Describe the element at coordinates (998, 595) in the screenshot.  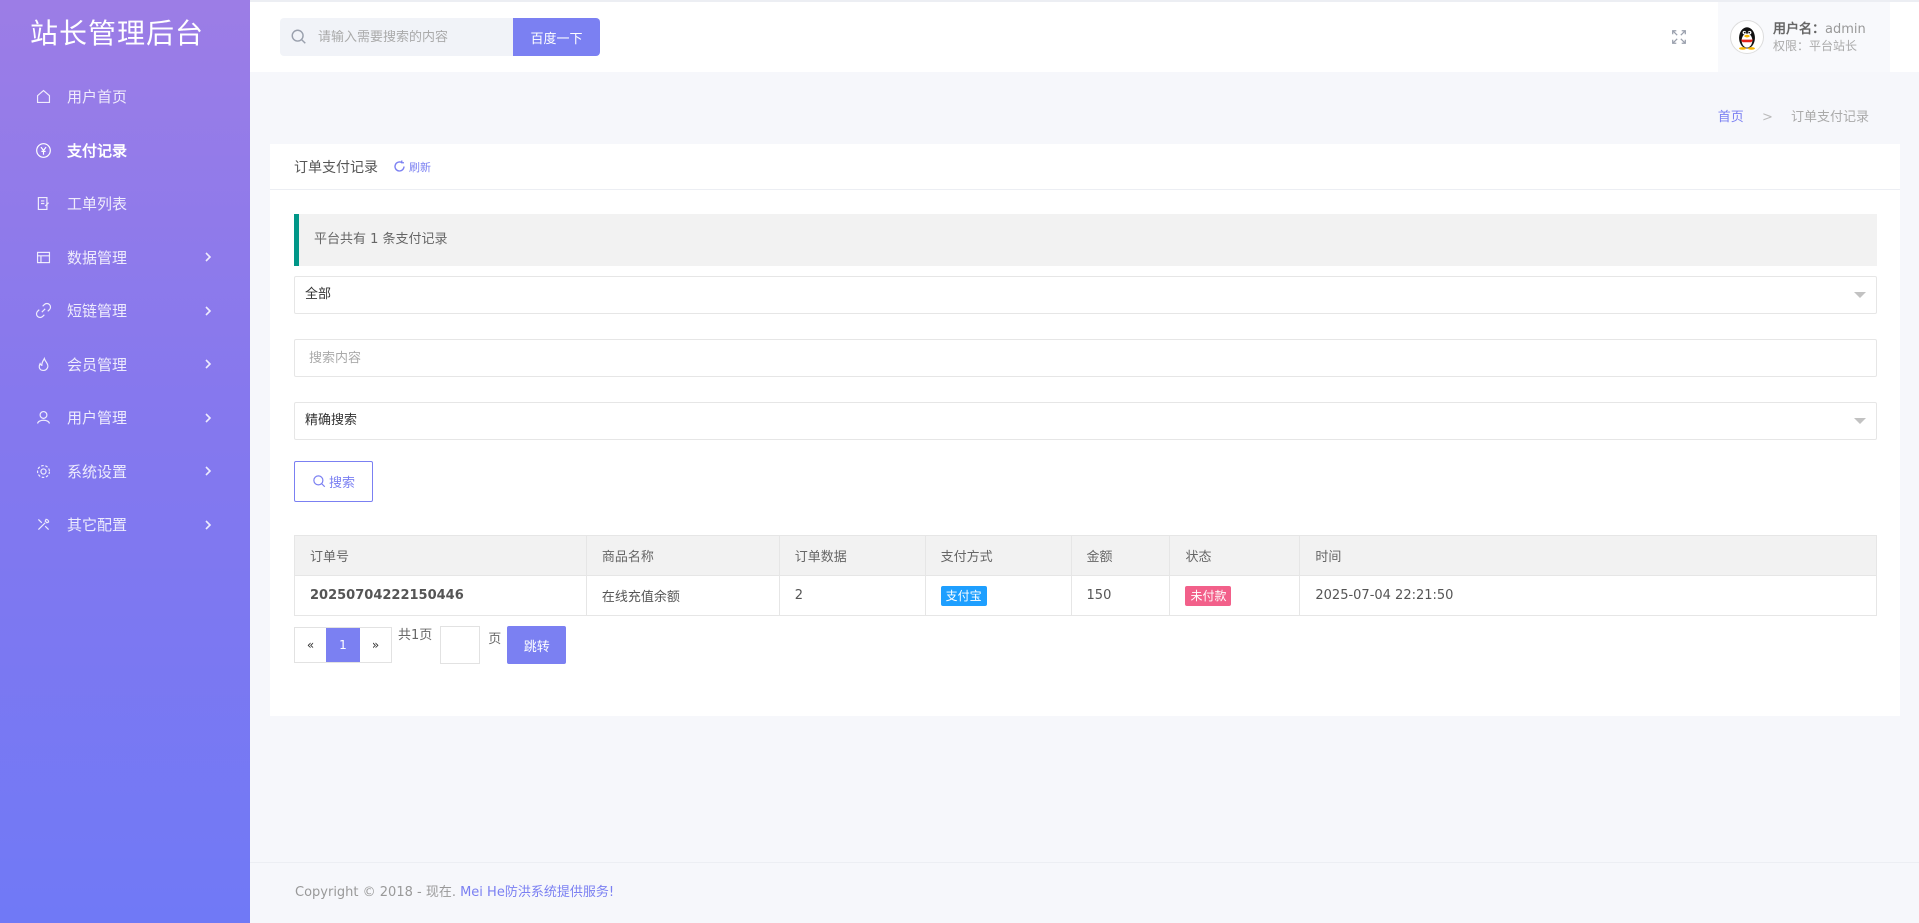
I see `pay-method-cell: 支付宝` at that location.